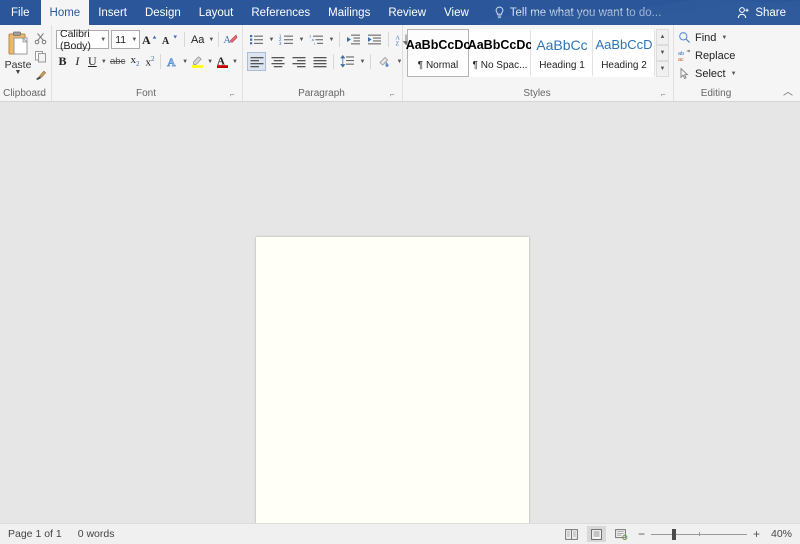 The image size is (800, 544). I want to click on tab-file: File, so click(20, 12).